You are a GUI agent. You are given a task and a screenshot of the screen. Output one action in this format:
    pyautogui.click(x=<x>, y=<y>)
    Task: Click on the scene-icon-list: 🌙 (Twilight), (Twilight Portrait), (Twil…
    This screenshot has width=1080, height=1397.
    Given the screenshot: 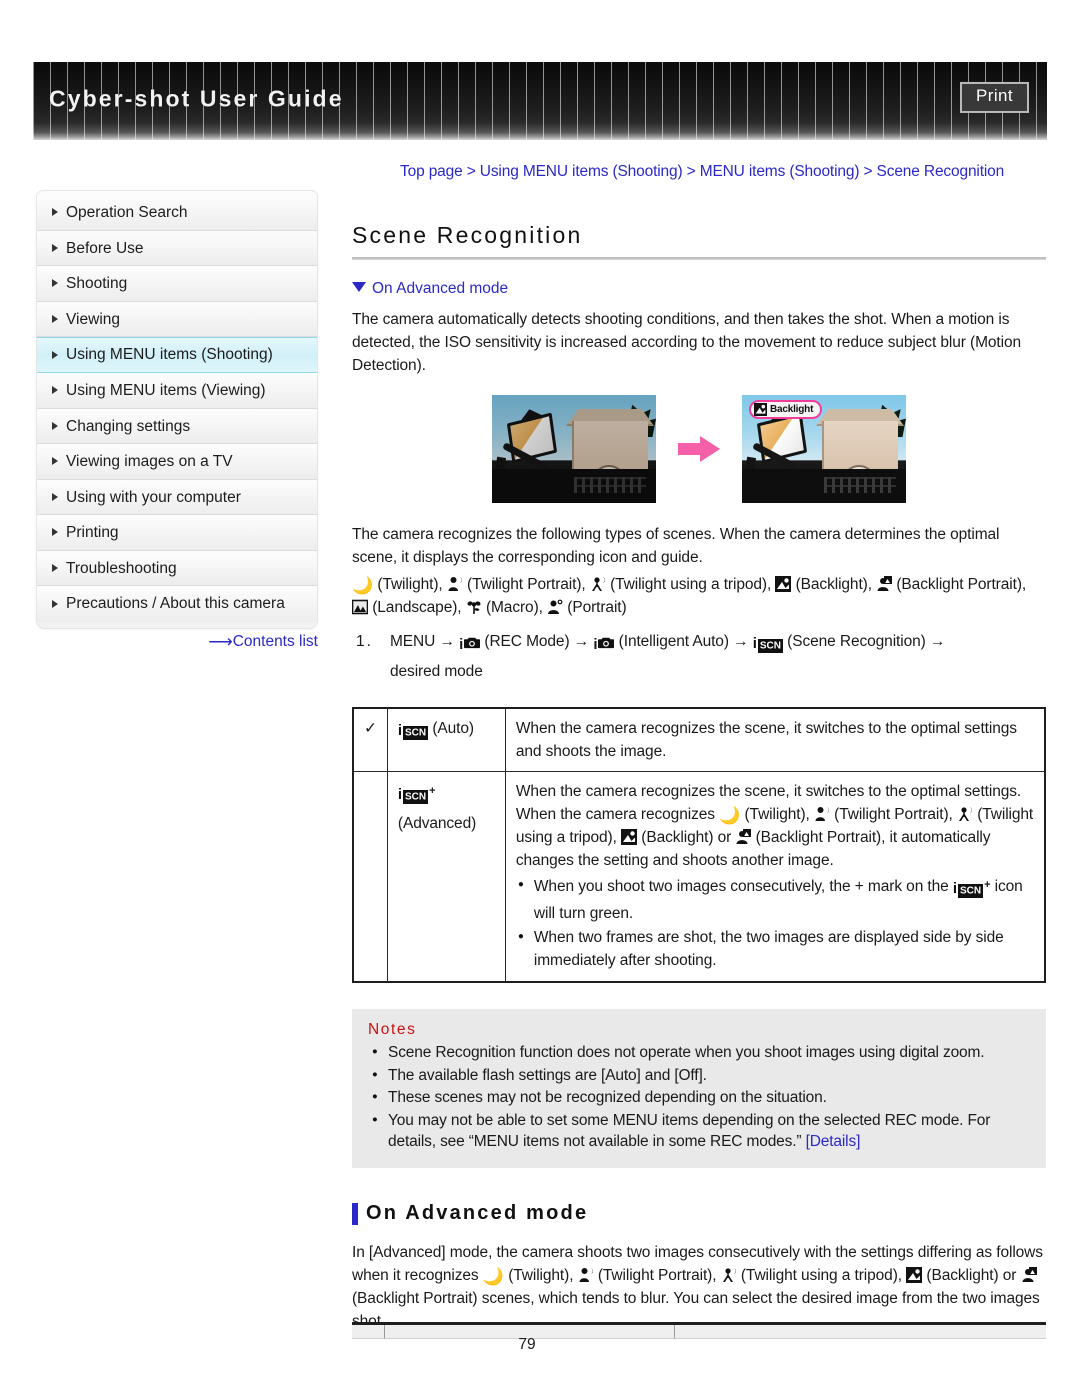 What is the action you would take?
    pyautogui.click(x=699, y=596)
    